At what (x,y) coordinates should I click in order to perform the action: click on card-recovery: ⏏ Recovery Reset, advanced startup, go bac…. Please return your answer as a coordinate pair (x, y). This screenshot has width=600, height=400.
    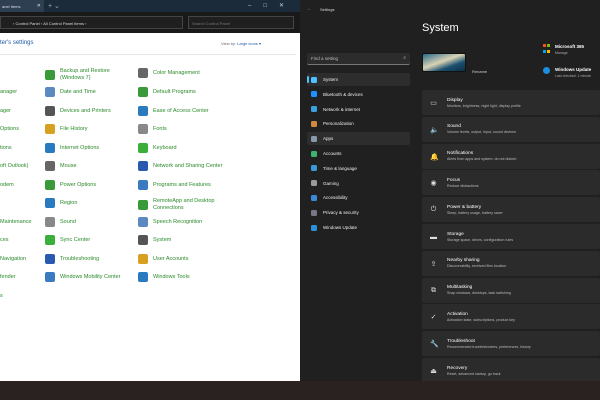
    Looking at the image, I should click on (511, 369).